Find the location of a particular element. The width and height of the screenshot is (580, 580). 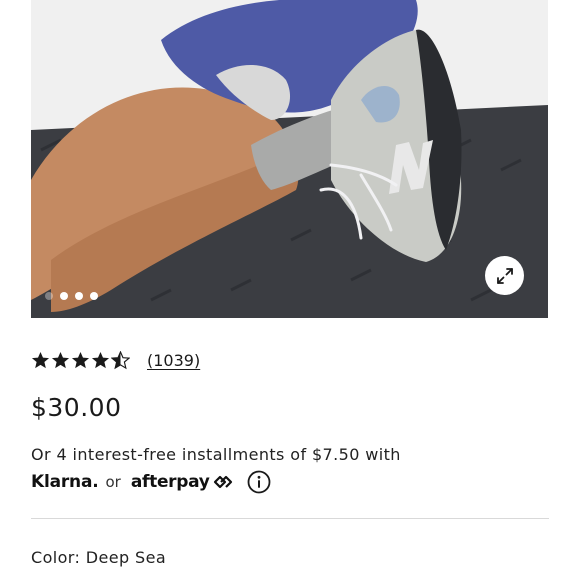

review-count-link: (1039) is located at coordinates (173, 360).